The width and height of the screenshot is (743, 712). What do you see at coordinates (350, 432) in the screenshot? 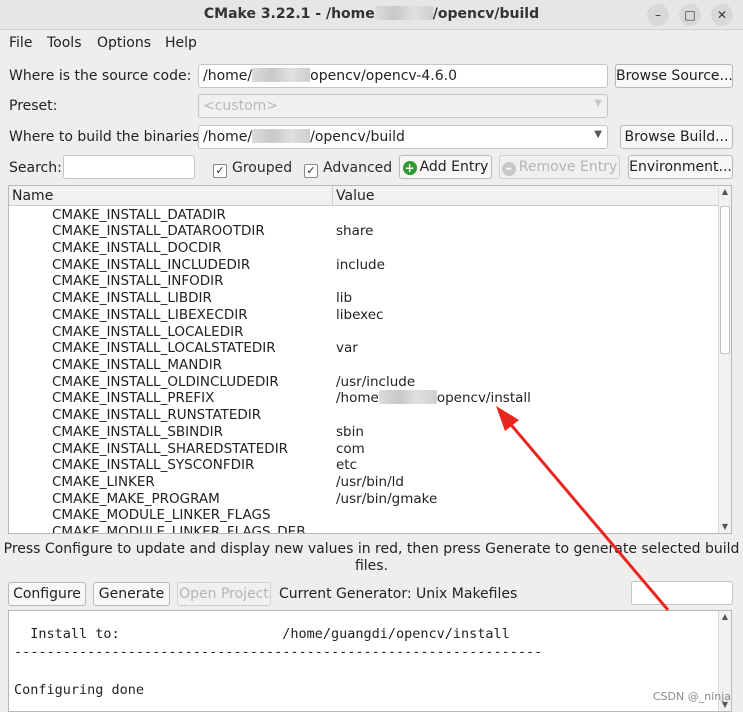
I see `entry-value: sbin` at bounding box center [350, 432].